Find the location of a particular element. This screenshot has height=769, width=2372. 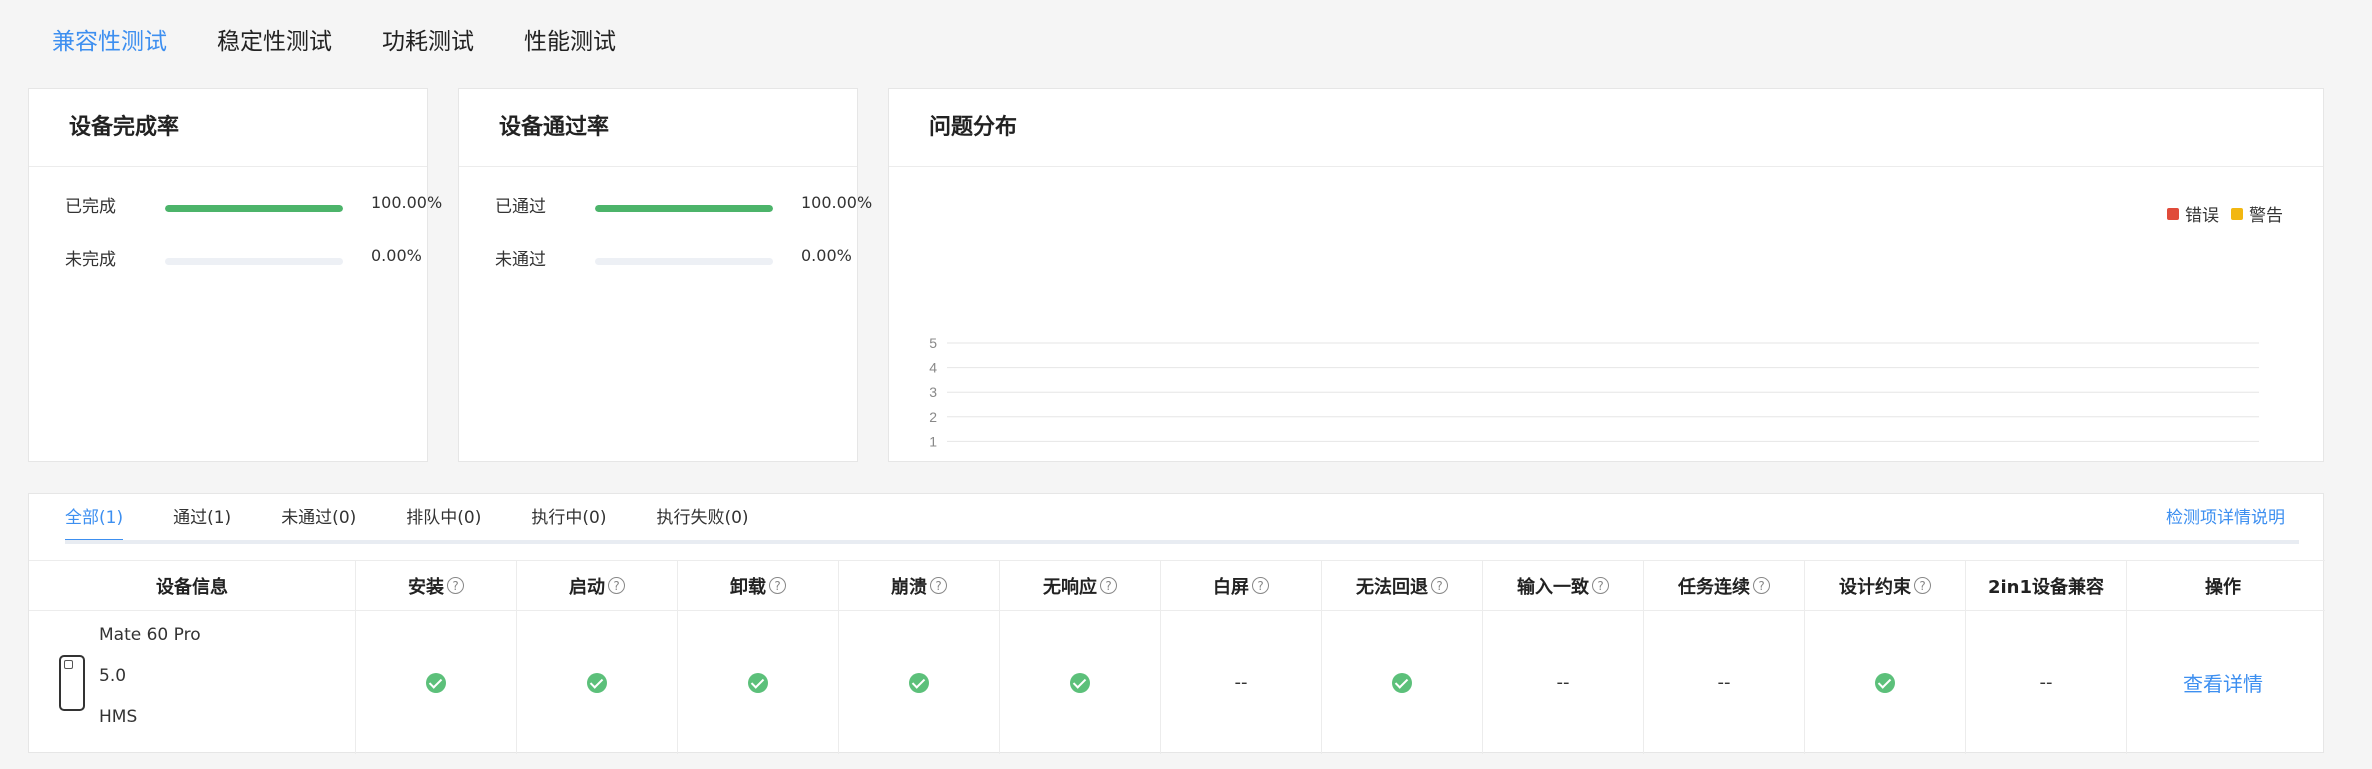

column-header-label: 启动 is located at coordinates (587, 587).